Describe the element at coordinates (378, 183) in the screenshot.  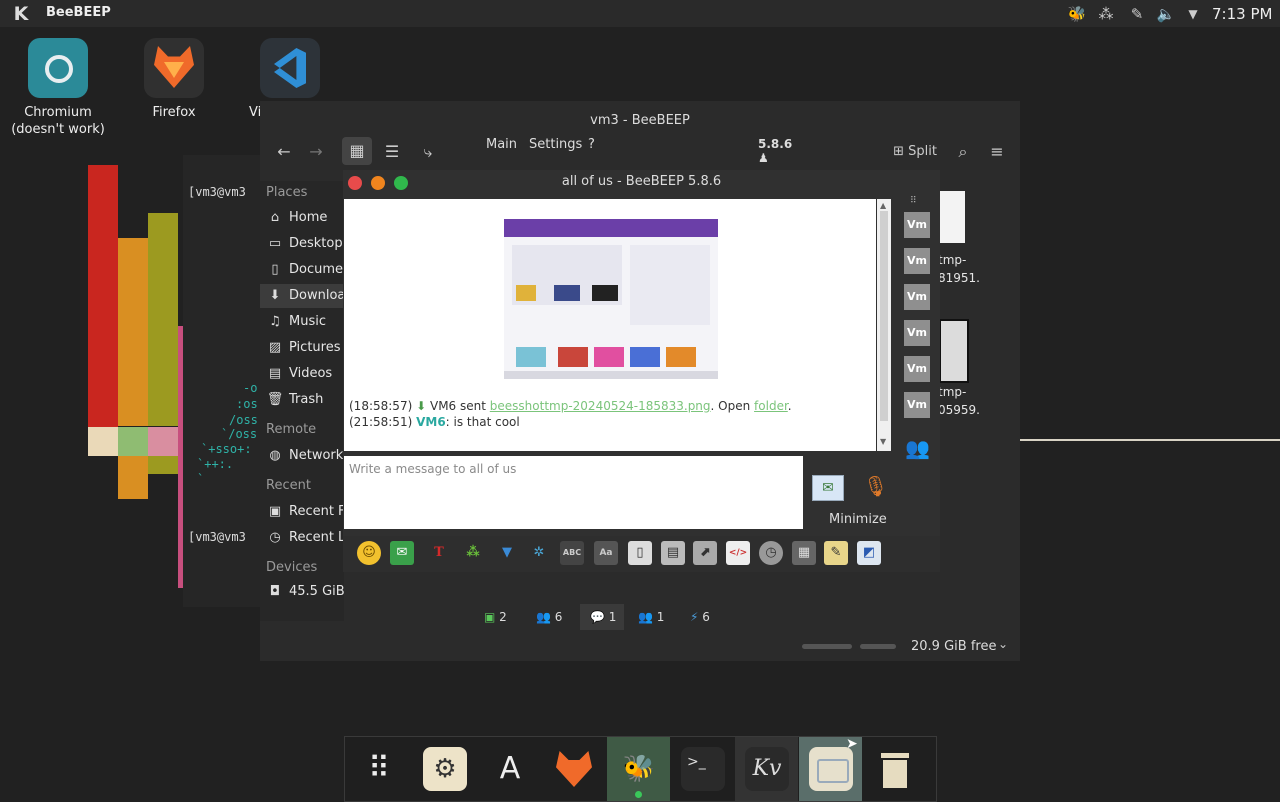
I see `minimize-window-button` at that location.